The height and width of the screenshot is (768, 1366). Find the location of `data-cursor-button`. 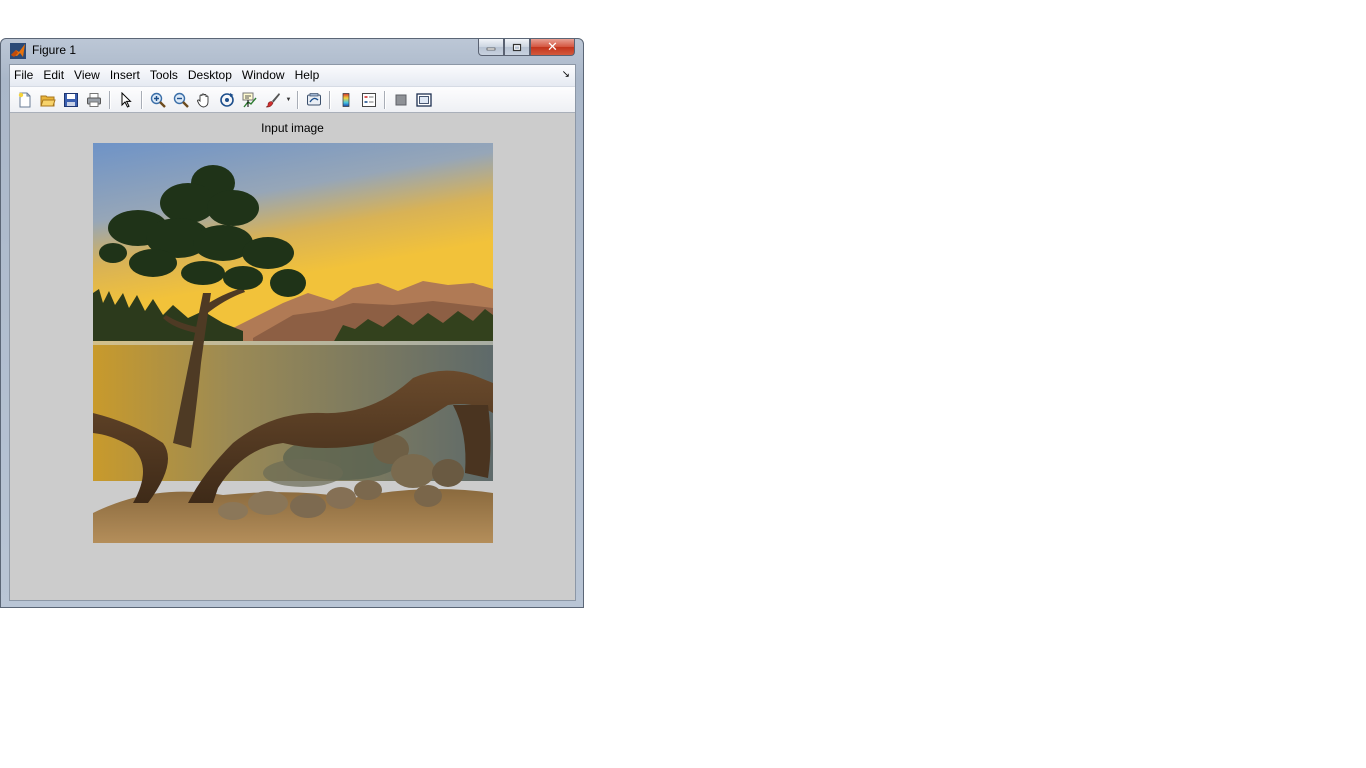

data-cursor-button is located at coordinates (249, 100).